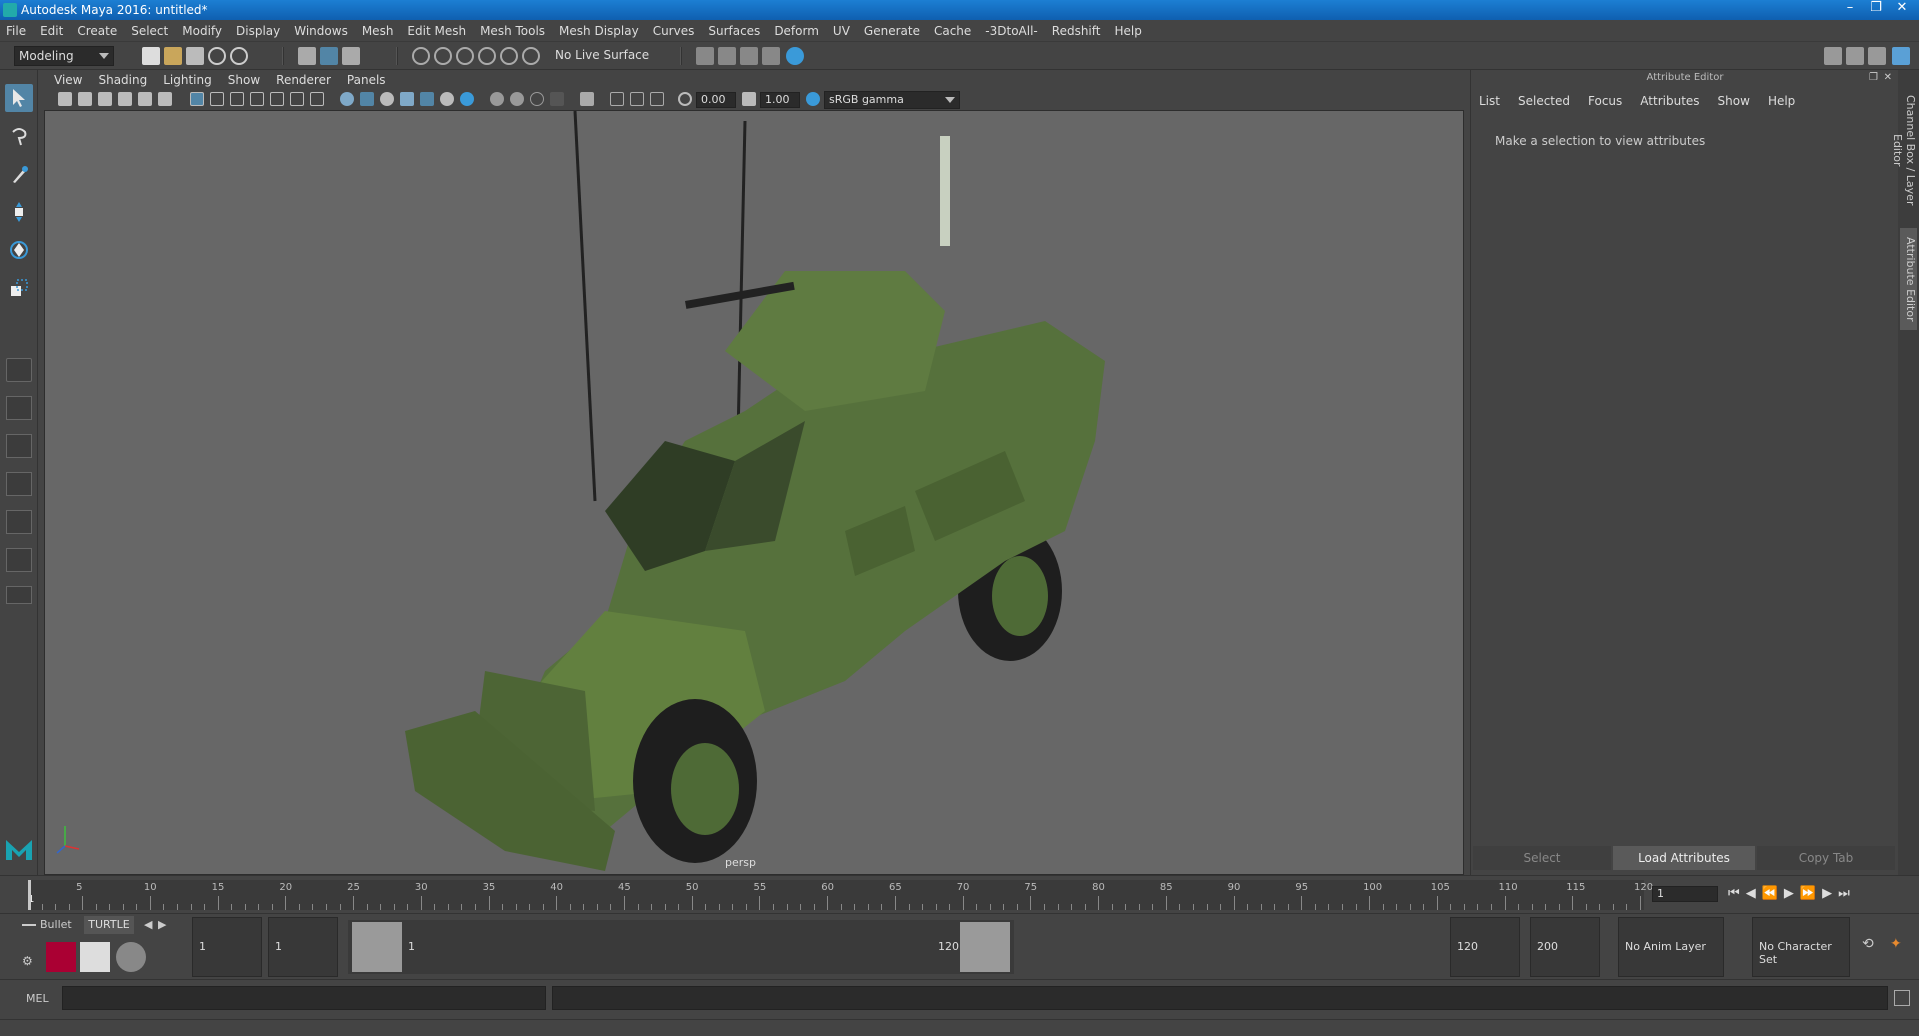 The image size is (1919, 1036). What do you see at coordinates (601, 56) in the screenshot?
I see `live-surface-field: No Live Surface` at bounding box center [601, 56].